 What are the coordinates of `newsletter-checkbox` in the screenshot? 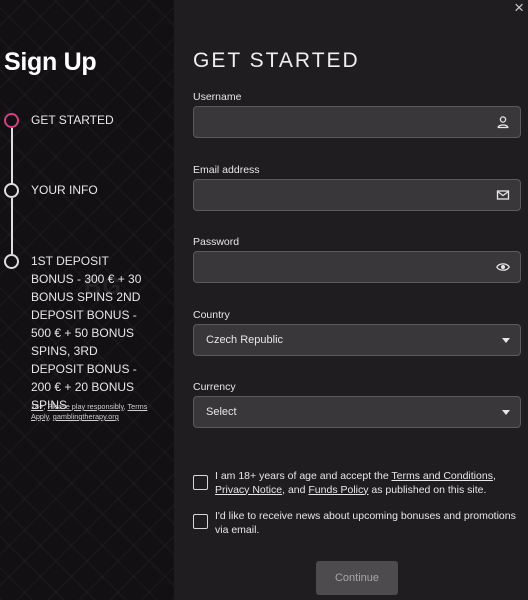 It's located at (200, 521).